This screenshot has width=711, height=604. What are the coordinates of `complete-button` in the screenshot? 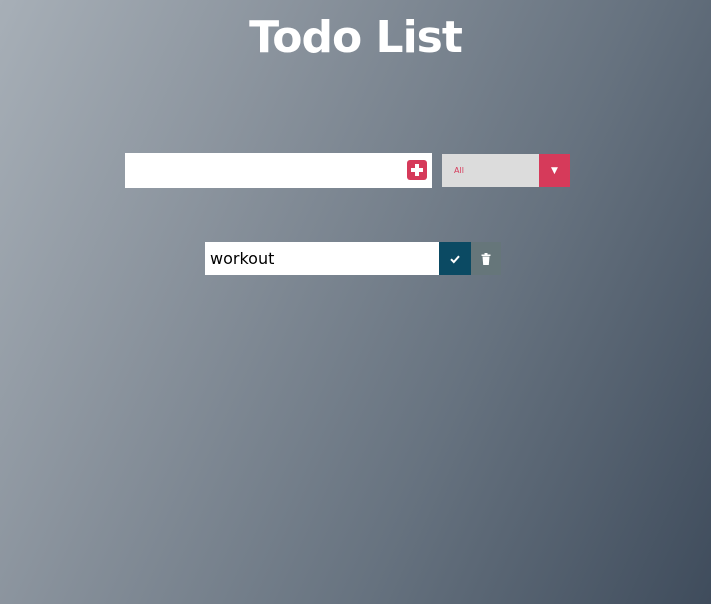 It's located at (455, 258).